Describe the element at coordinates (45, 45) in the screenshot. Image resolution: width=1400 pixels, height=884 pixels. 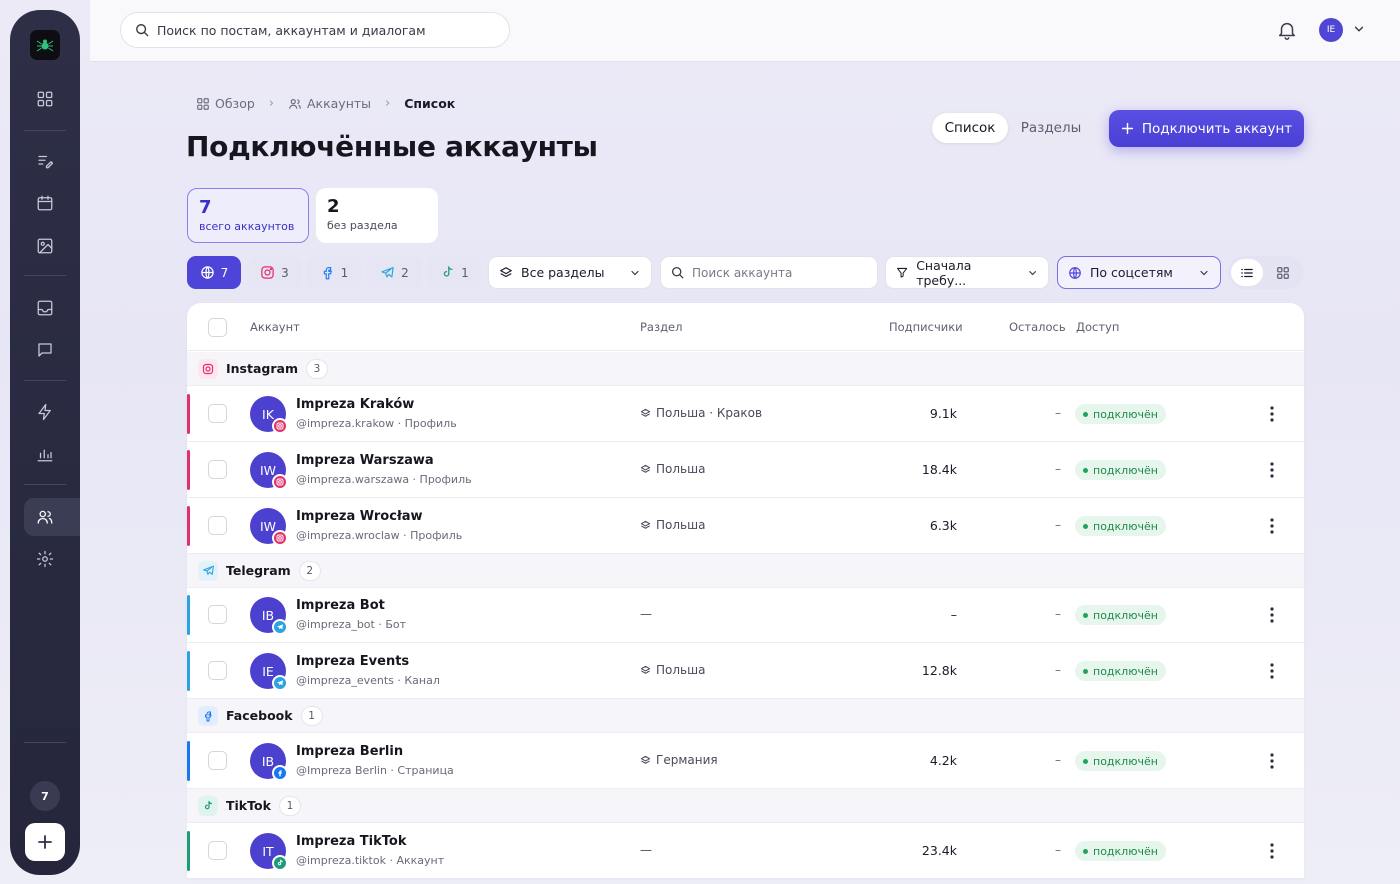
I see `app-logo` at that location.